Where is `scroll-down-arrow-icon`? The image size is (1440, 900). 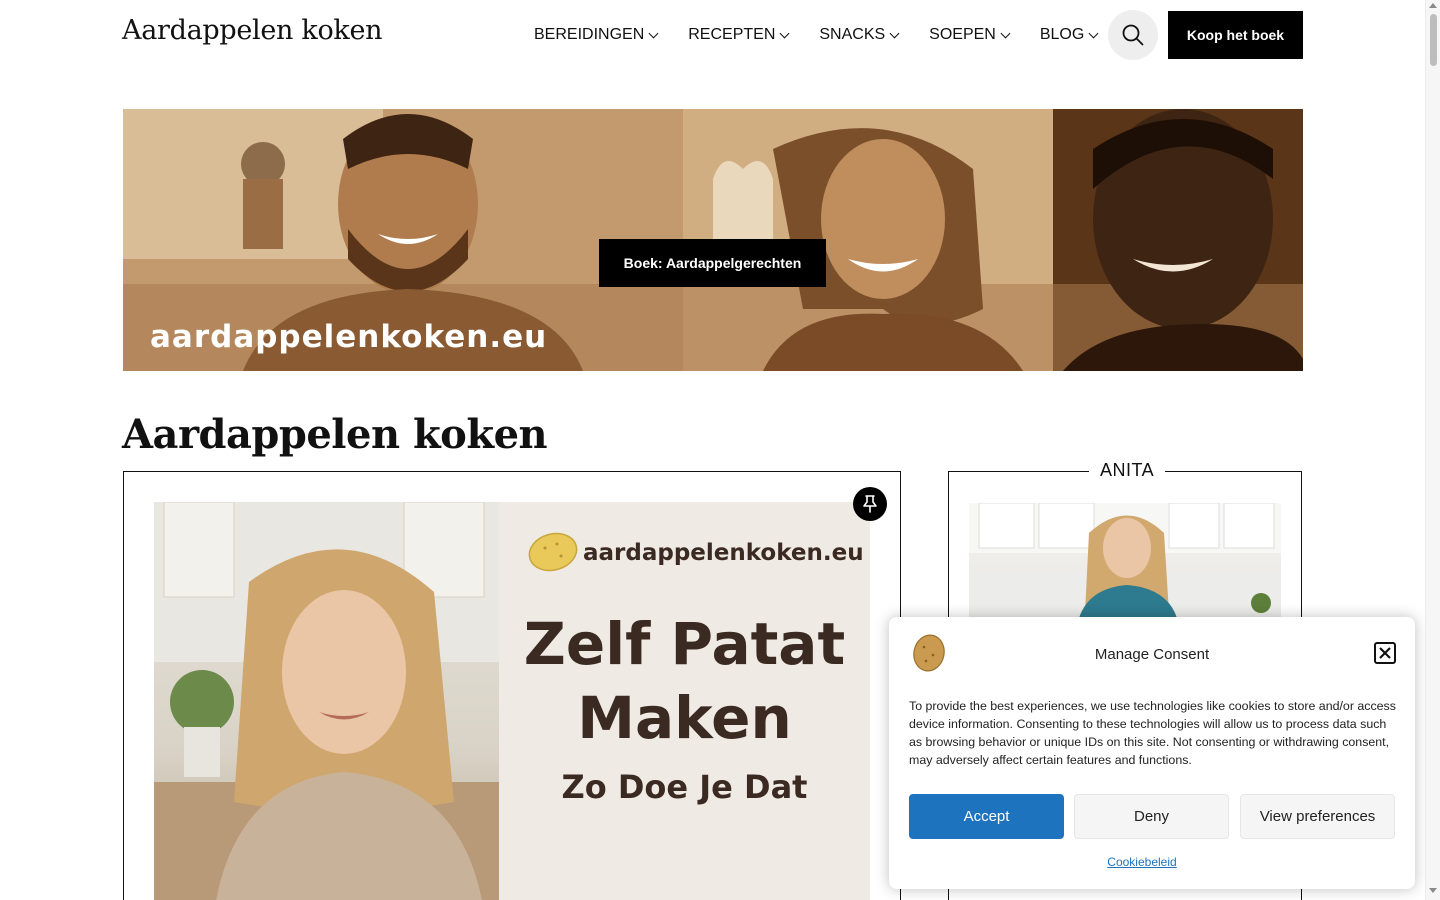 scroll-down-arrow-icon is located at coordinates (1433, 890).